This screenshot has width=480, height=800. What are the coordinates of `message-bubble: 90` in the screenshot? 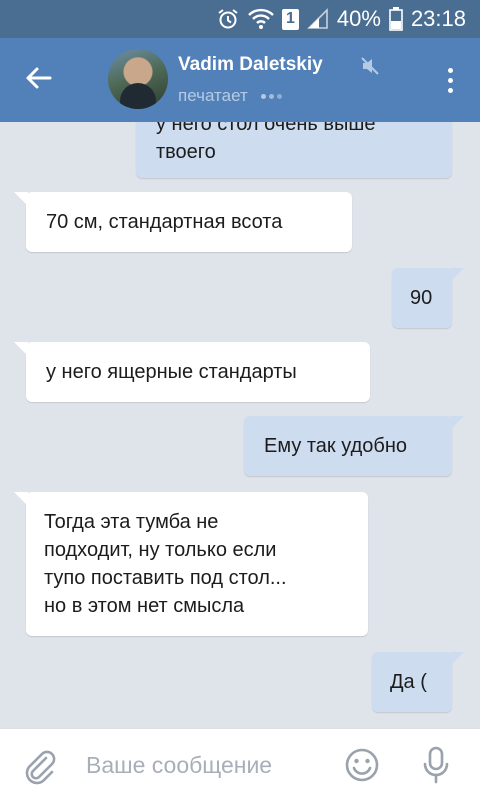 It's located at (428, 298).